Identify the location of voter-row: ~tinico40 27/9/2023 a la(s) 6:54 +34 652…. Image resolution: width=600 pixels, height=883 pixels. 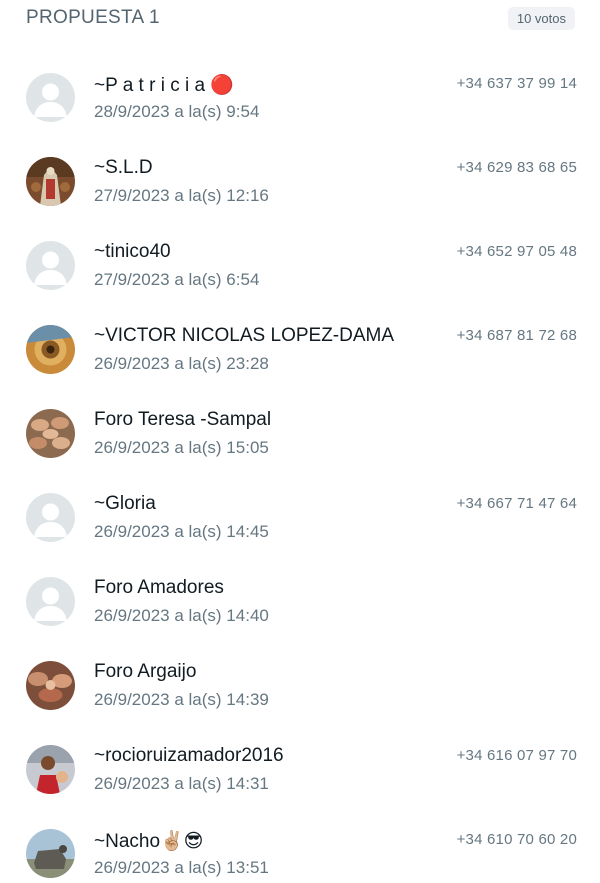
(300, 266).